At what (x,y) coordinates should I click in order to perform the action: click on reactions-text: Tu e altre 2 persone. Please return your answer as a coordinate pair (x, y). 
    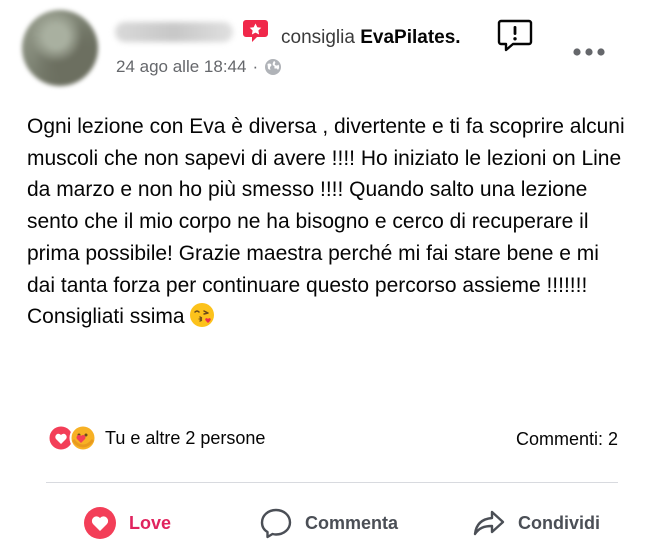
    Looking at the image, I should click on (185, 438).